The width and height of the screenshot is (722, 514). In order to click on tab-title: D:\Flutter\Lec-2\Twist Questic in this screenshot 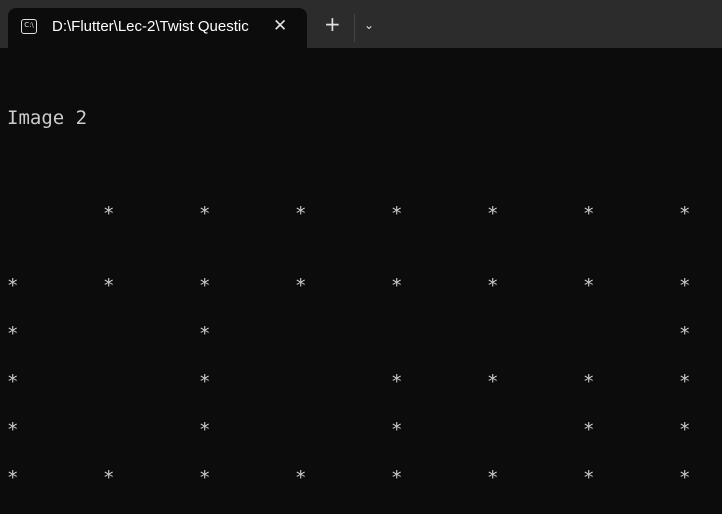, I will do `click(150, 26)`.